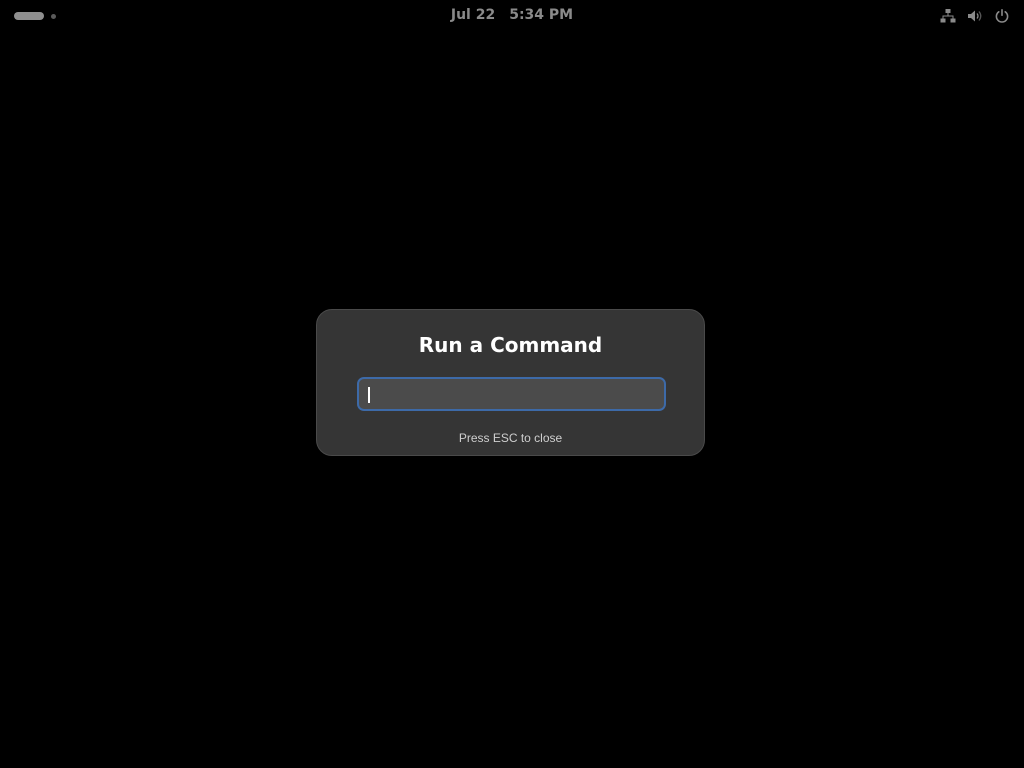 The height and width of the screenshot is (768, 1024). I want to click on run-command-dialog: Run a Command Press ESC to close, so click(510, 382).